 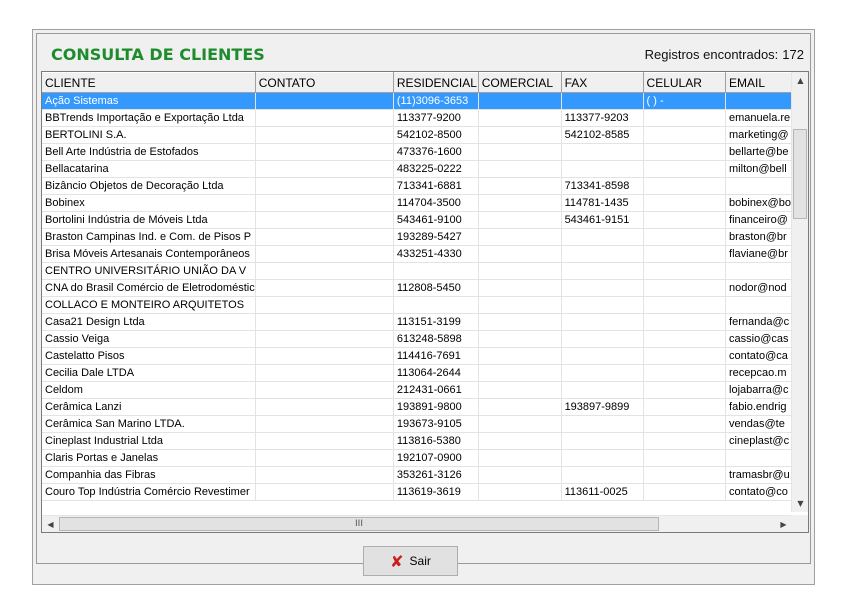 I want to click on cell-cliente: Claris Portas e Janelas, so click(x=149, y=458).